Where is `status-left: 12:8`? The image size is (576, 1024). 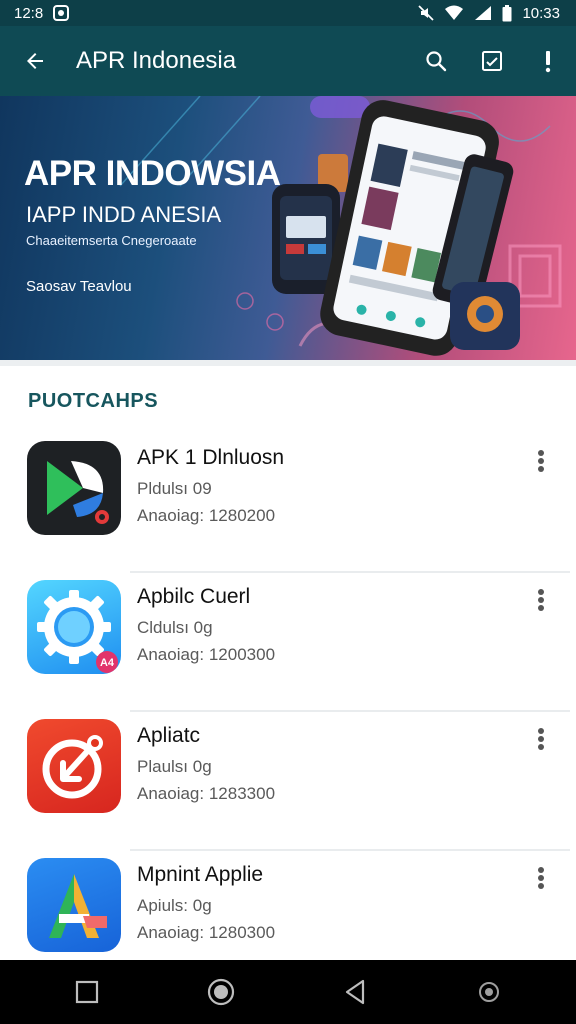
status-left: 12:8 is located at coordinates (42, 13).